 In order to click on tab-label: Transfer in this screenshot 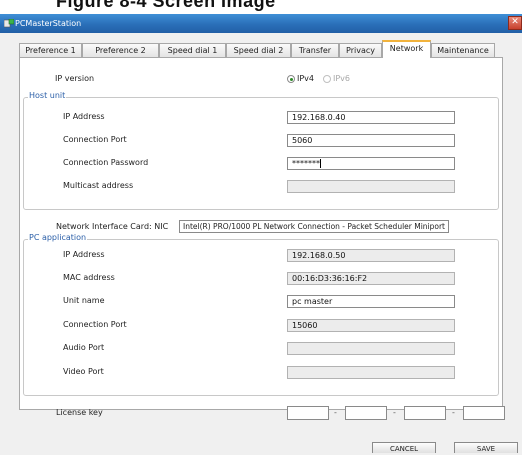, I will do `click(315, 50)`.